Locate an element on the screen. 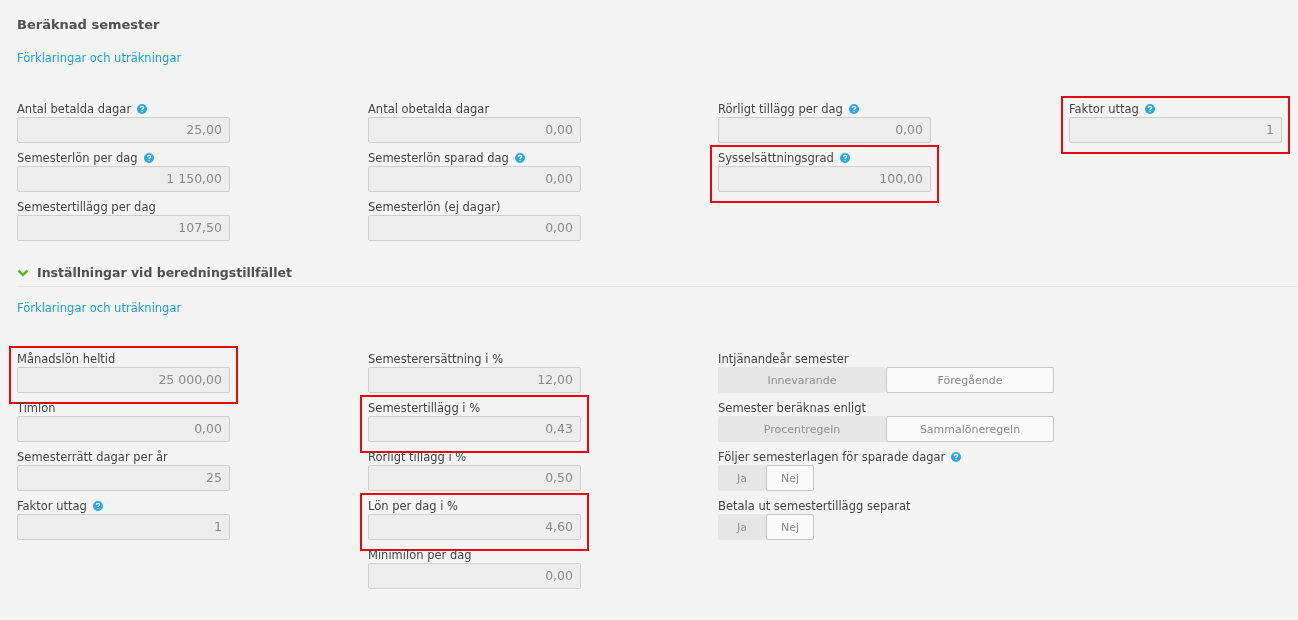 The image size is (1298, 620). section-title: Inställningar vid beredningstillfället is located at coordinates (164, 272).